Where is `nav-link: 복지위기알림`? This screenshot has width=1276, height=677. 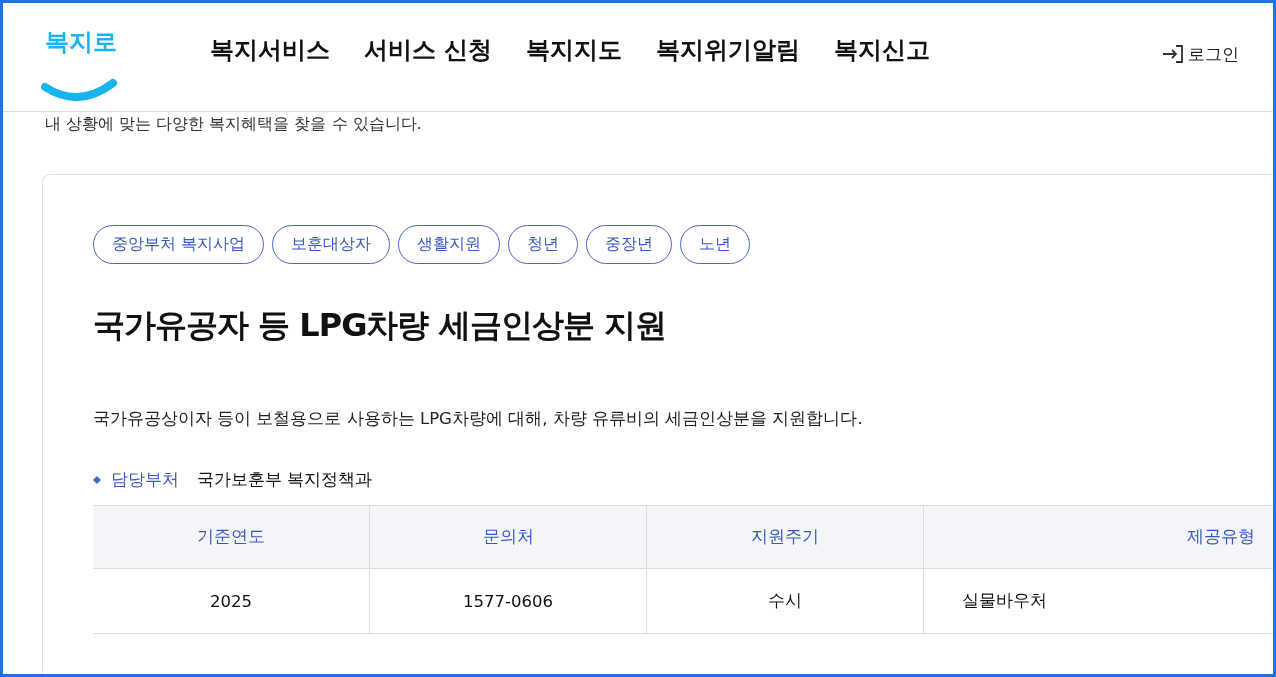
nav-link: 복지위기알림 is located at coordinates (728, 50).